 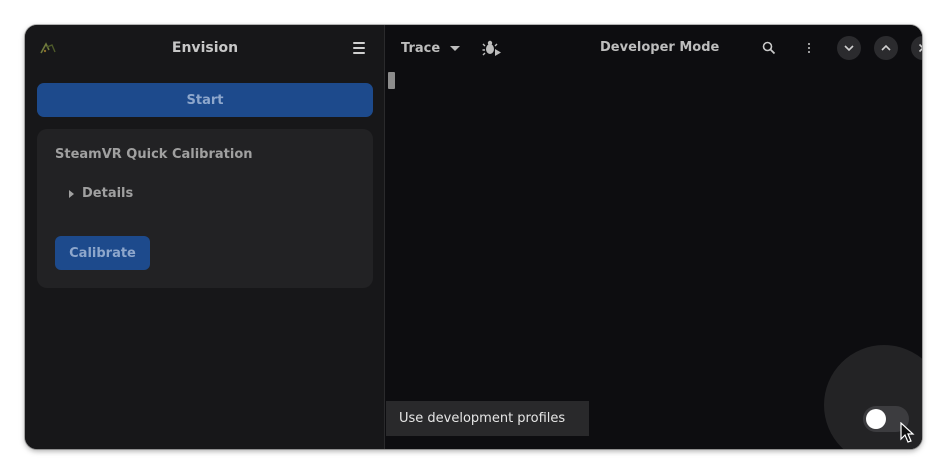 I want to click on more-vertical-icon, so click(x=809, y=48).